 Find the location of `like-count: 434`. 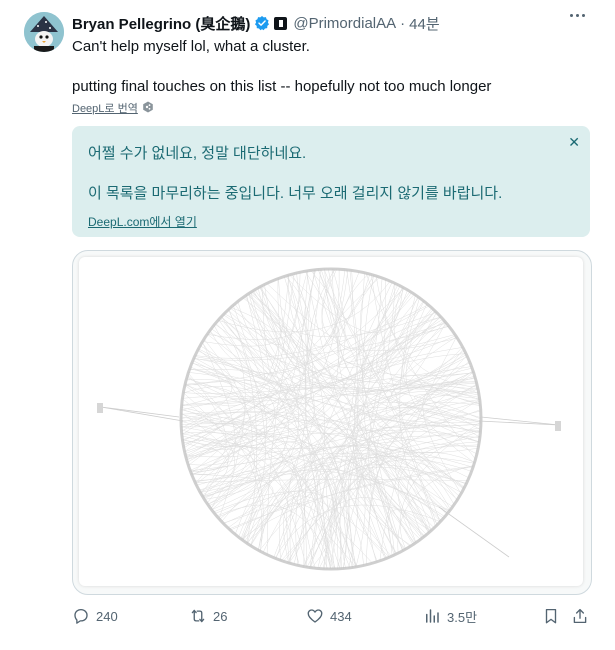

like-count: 434 is located at coordinates (341, 616).